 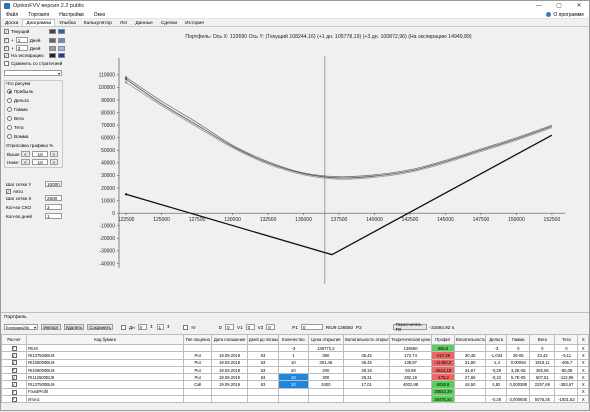 What do you see at coordinates (409, 327) in the screenshot?
I see `recalc-go-button: Пересчитать ГО` at bounding box center [409, 327].